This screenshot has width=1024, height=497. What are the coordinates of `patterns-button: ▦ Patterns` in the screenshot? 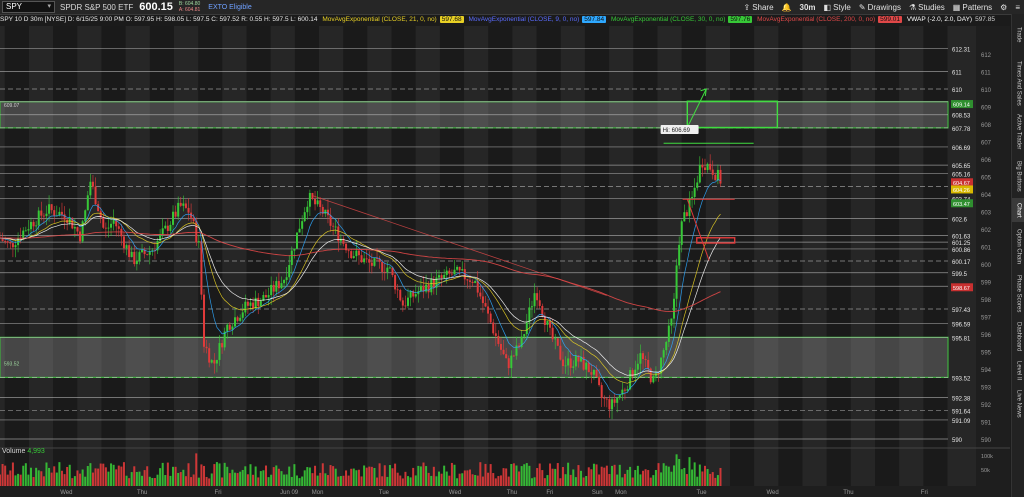 It's located at (972, 7).